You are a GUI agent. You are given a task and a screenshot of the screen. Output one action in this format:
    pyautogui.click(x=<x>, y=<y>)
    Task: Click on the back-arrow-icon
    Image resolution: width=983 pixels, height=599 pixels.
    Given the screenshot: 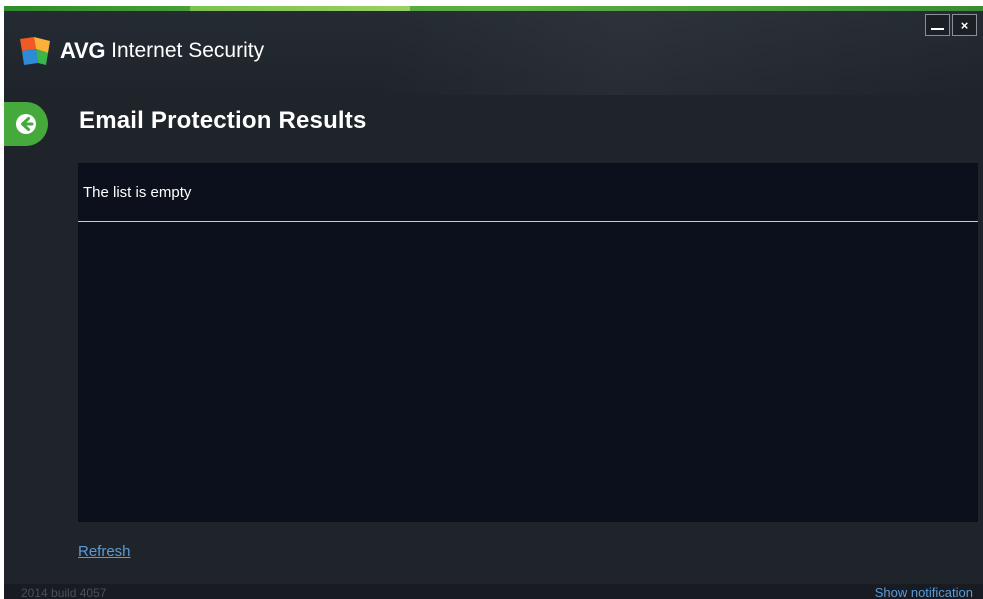 What is the action you would take?
    pyautogui.click(x=26, y=124)
    